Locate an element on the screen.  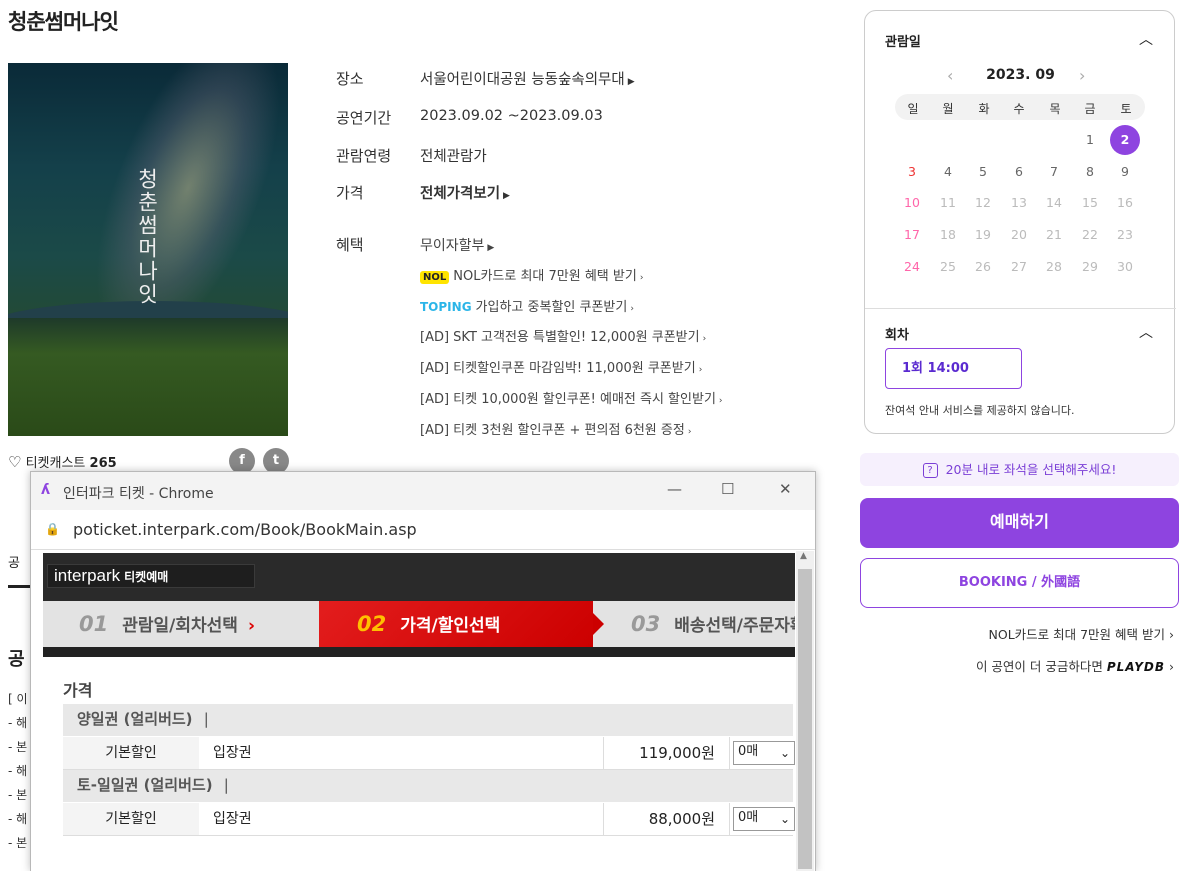
booking-steps: 01관람일/회차선택› 02가격/할인선택 03배송선택/주문자확인 is located at coordinates (419, 624).